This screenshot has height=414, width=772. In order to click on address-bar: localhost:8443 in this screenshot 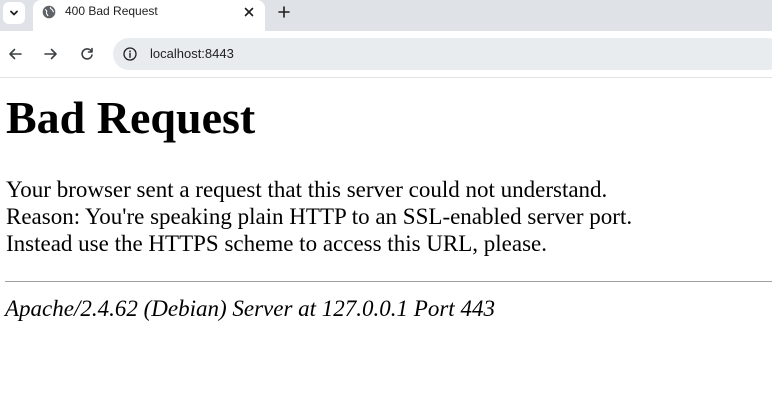, I will do `click(442, 54)`.